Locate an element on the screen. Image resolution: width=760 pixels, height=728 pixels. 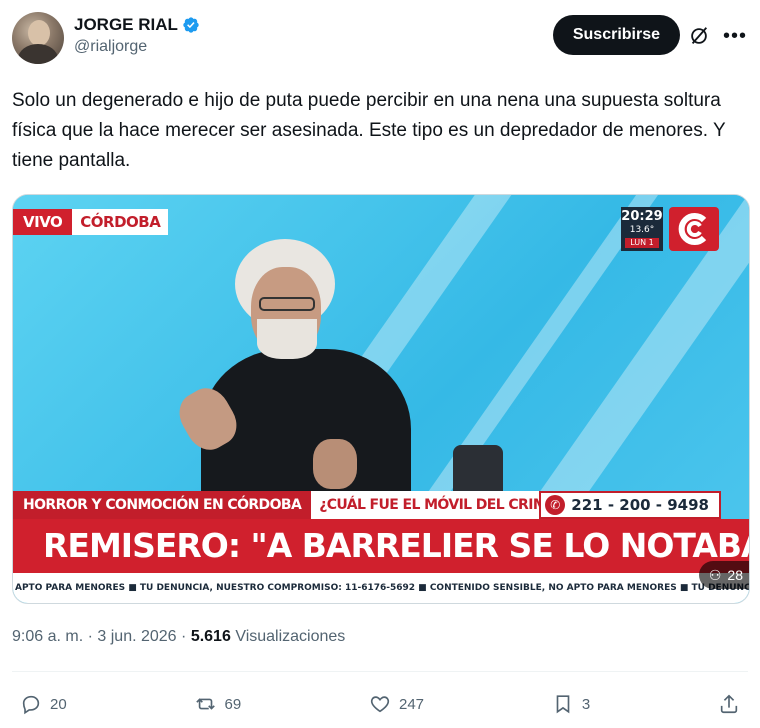
speaker-glasses is located at coordinates (287, 304).